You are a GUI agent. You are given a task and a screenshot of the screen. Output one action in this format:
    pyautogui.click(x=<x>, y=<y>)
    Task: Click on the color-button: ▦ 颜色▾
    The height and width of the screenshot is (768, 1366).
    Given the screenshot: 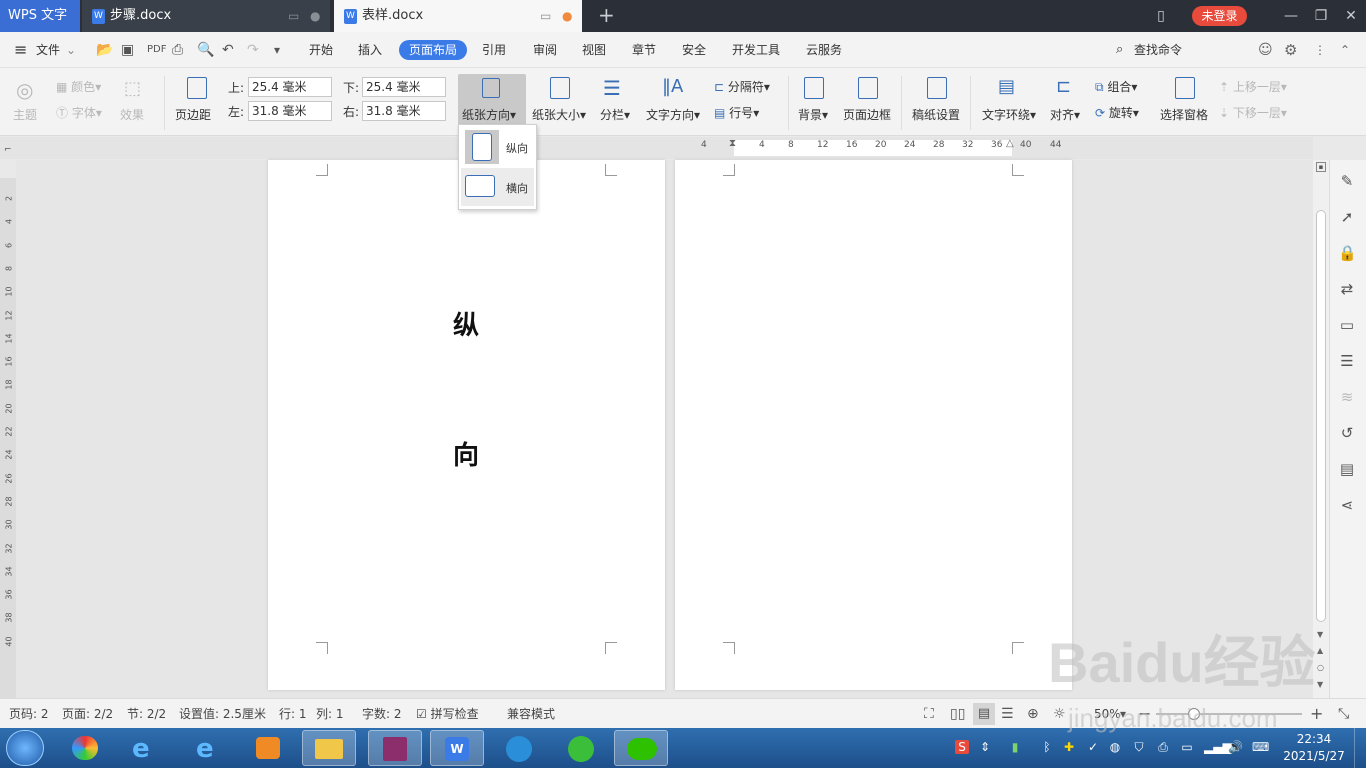 What is the action you would take?
    pyautogui.click(x=78, y=86)
    